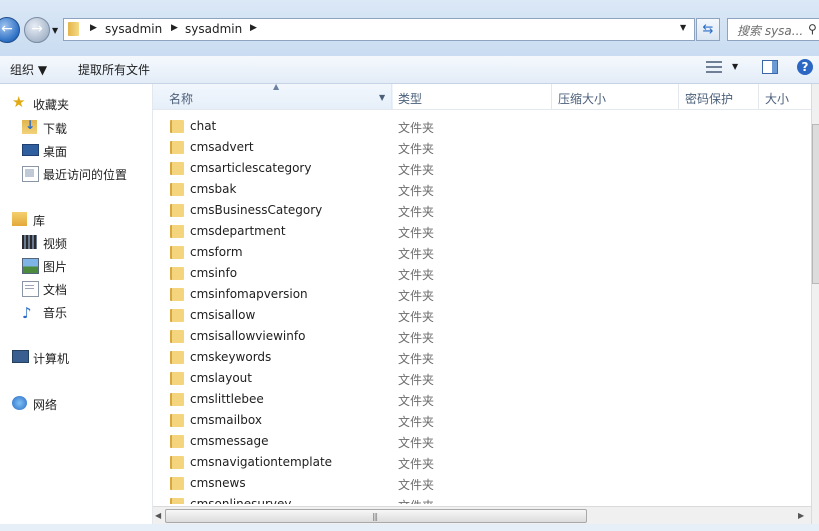  I want to click on file-row: cmsmailbox 文件夹, so click(478, 421).